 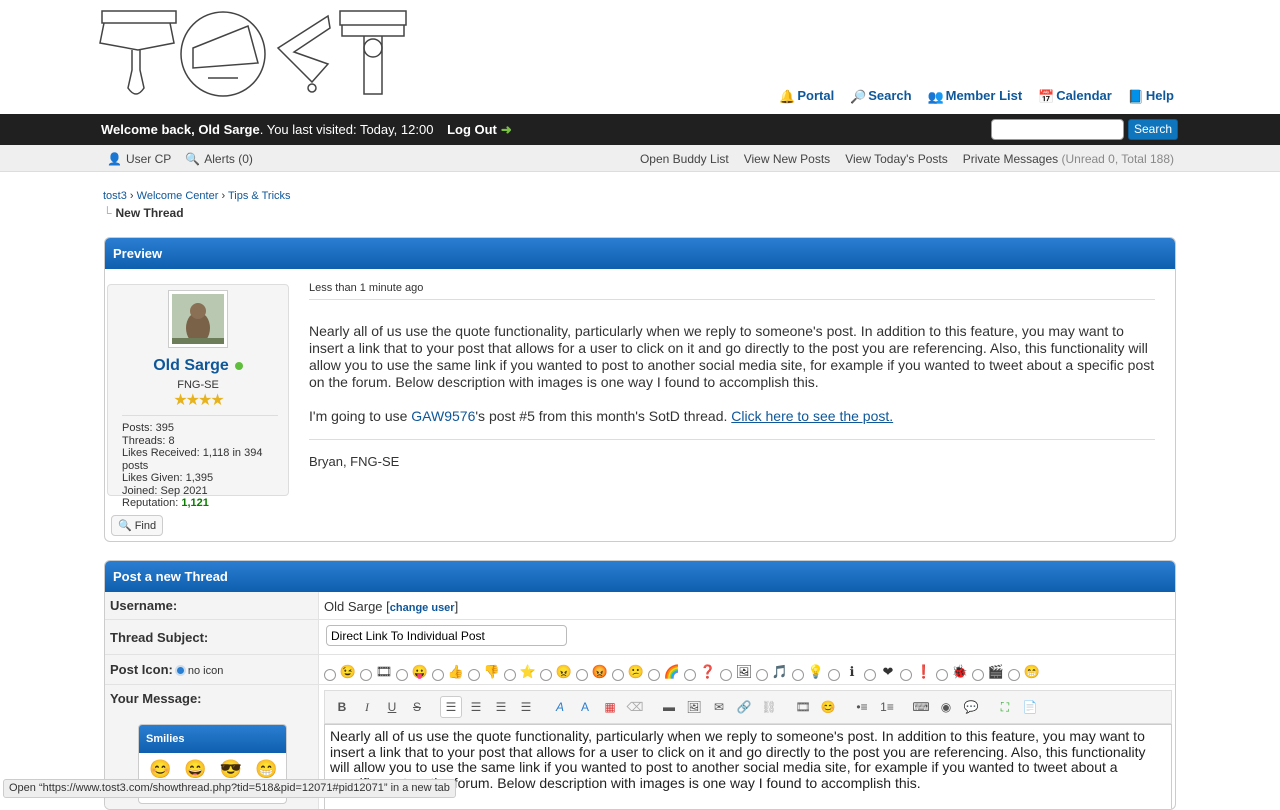 I want to click on member-list-link: 👥 Member List, so click(x=975, y=96).